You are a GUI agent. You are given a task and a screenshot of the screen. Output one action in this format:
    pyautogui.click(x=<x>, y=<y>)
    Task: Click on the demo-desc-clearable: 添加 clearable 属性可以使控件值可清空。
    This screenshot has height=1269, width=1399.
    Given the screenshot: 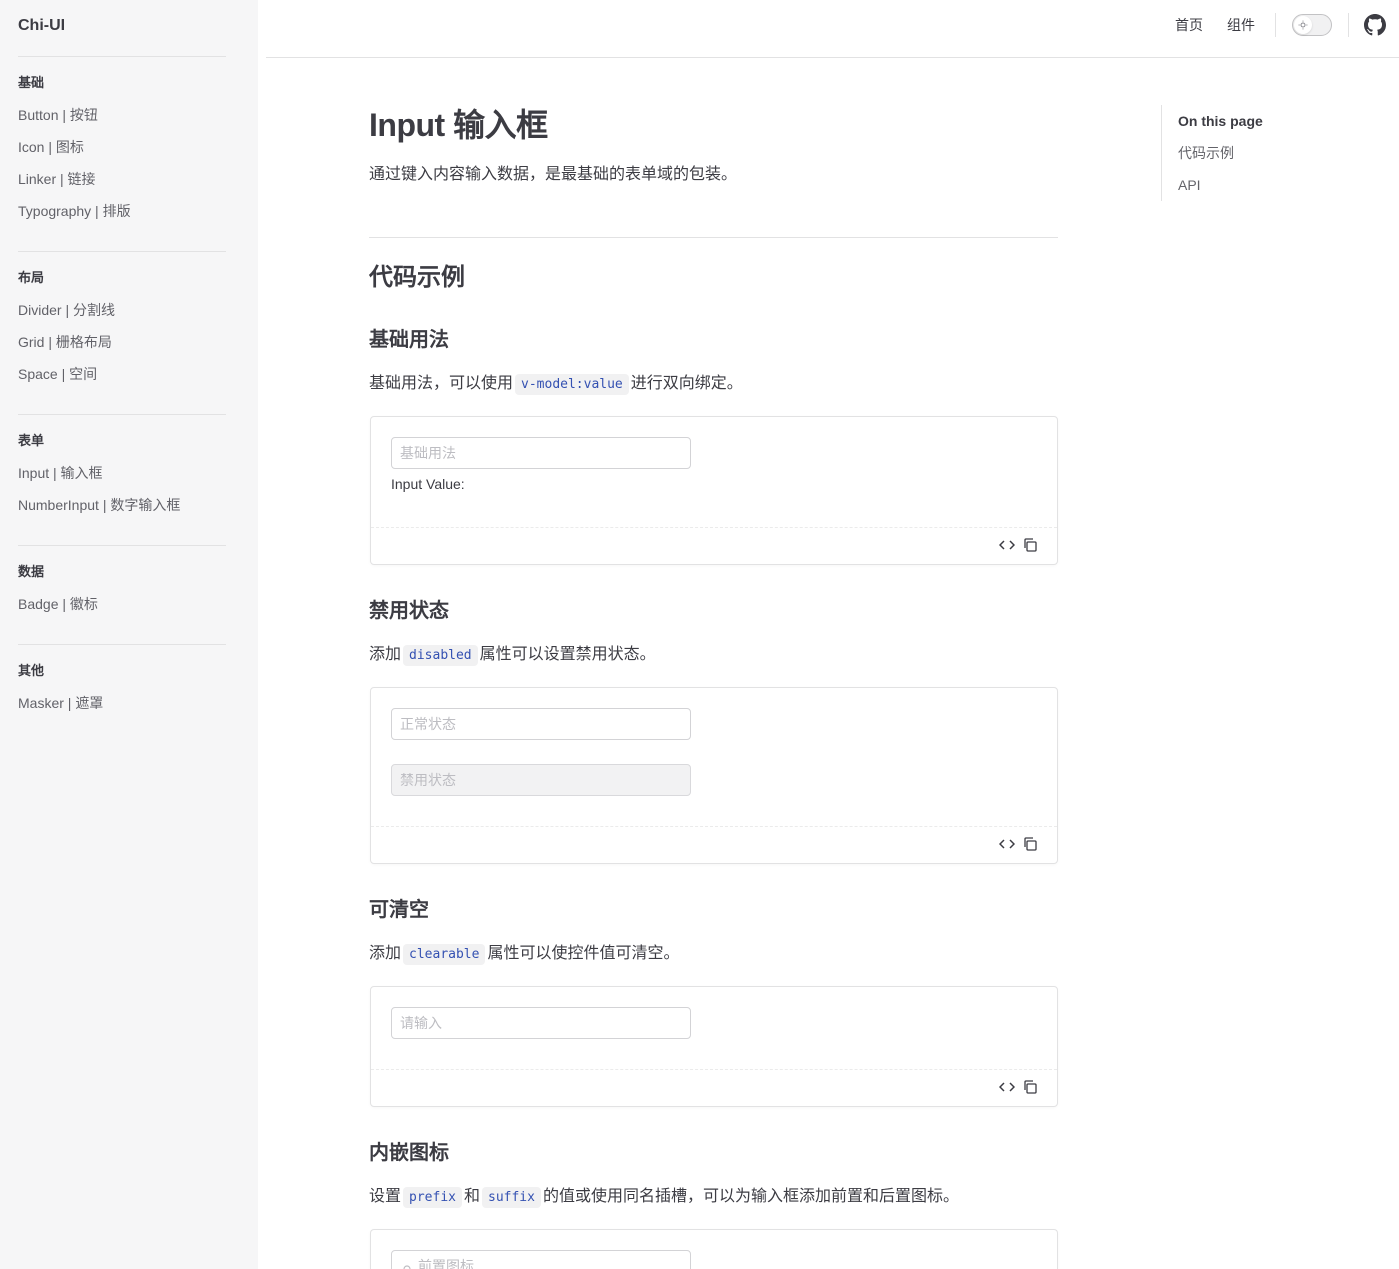 What is the action you would take?
    pyautogui.click(x=524, y=954)
    